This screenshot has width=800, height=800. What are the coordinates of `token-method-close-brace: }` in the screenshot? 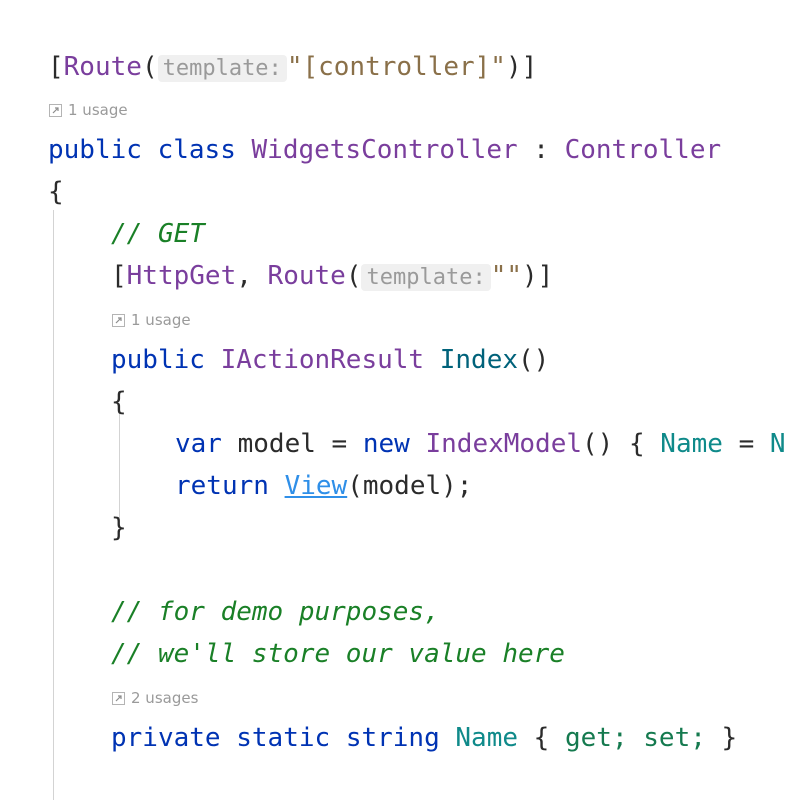 It's located at (119, 528).